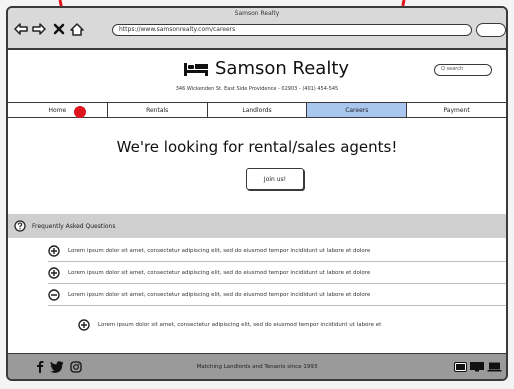 The width and height of the screenshot is (514, 389). What do you see at coordinates (258, 110) in the screenshot?
I see `nav-tab-landlords: Landlords` at bounding box center [258, 110].